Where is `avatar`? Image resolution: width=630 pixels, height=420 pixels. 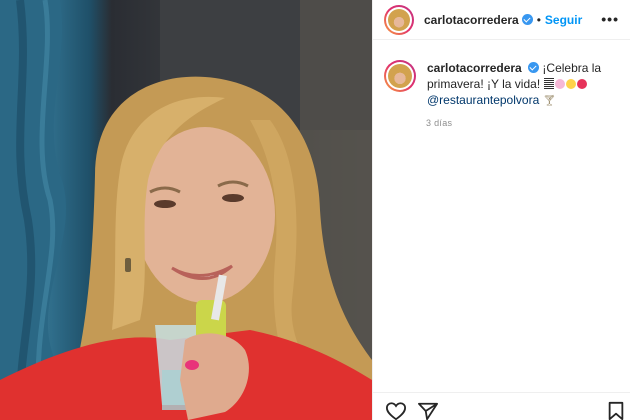 avatar is located at coordinates (399, 19).